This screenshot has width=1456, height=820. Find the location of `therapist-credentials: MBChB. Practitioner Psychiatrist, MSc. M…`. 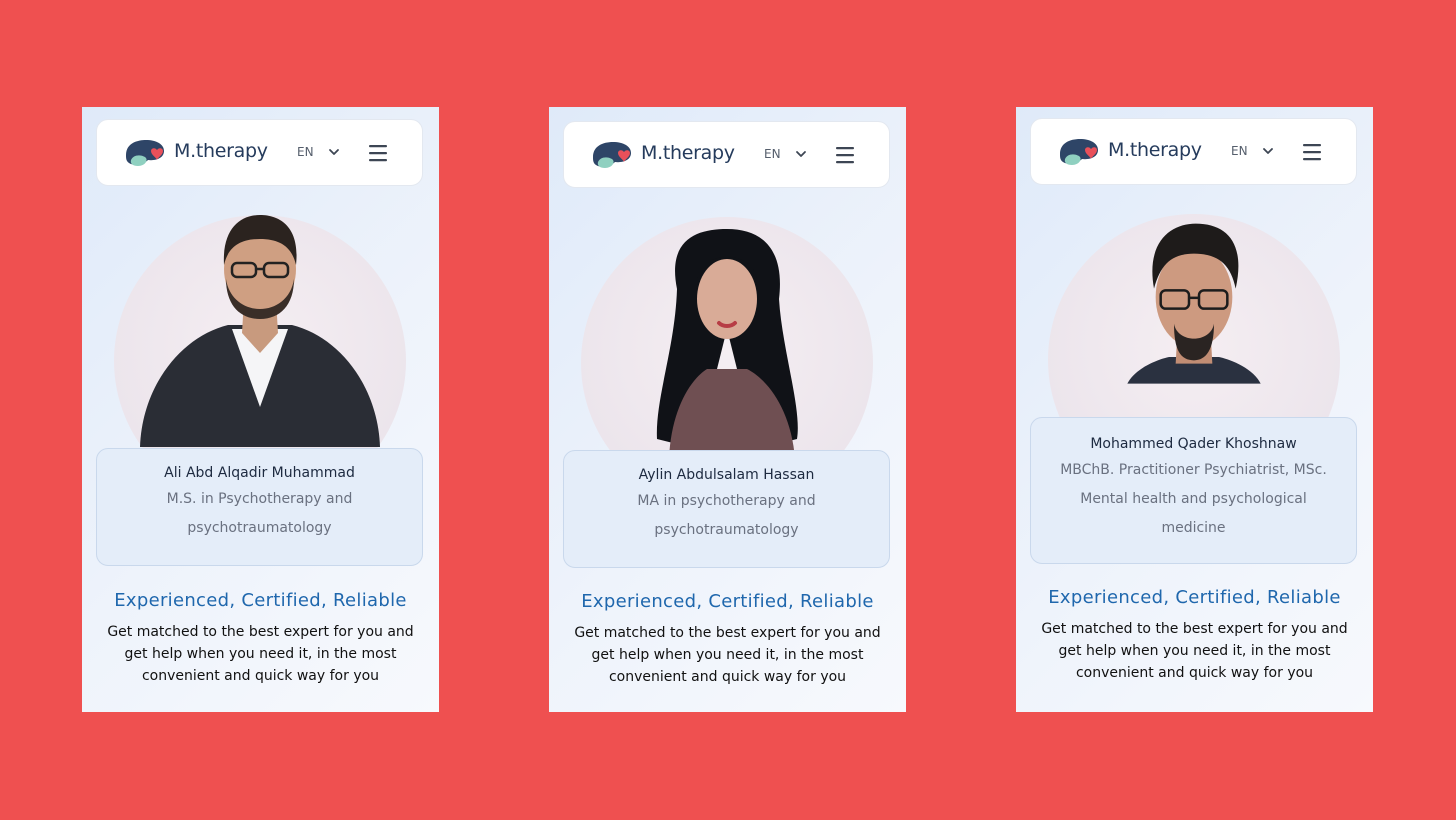

therapist-credentials: MBChB. Practitioner Psychiatrist, MSc. M… is located at coordinates (1193, 499).